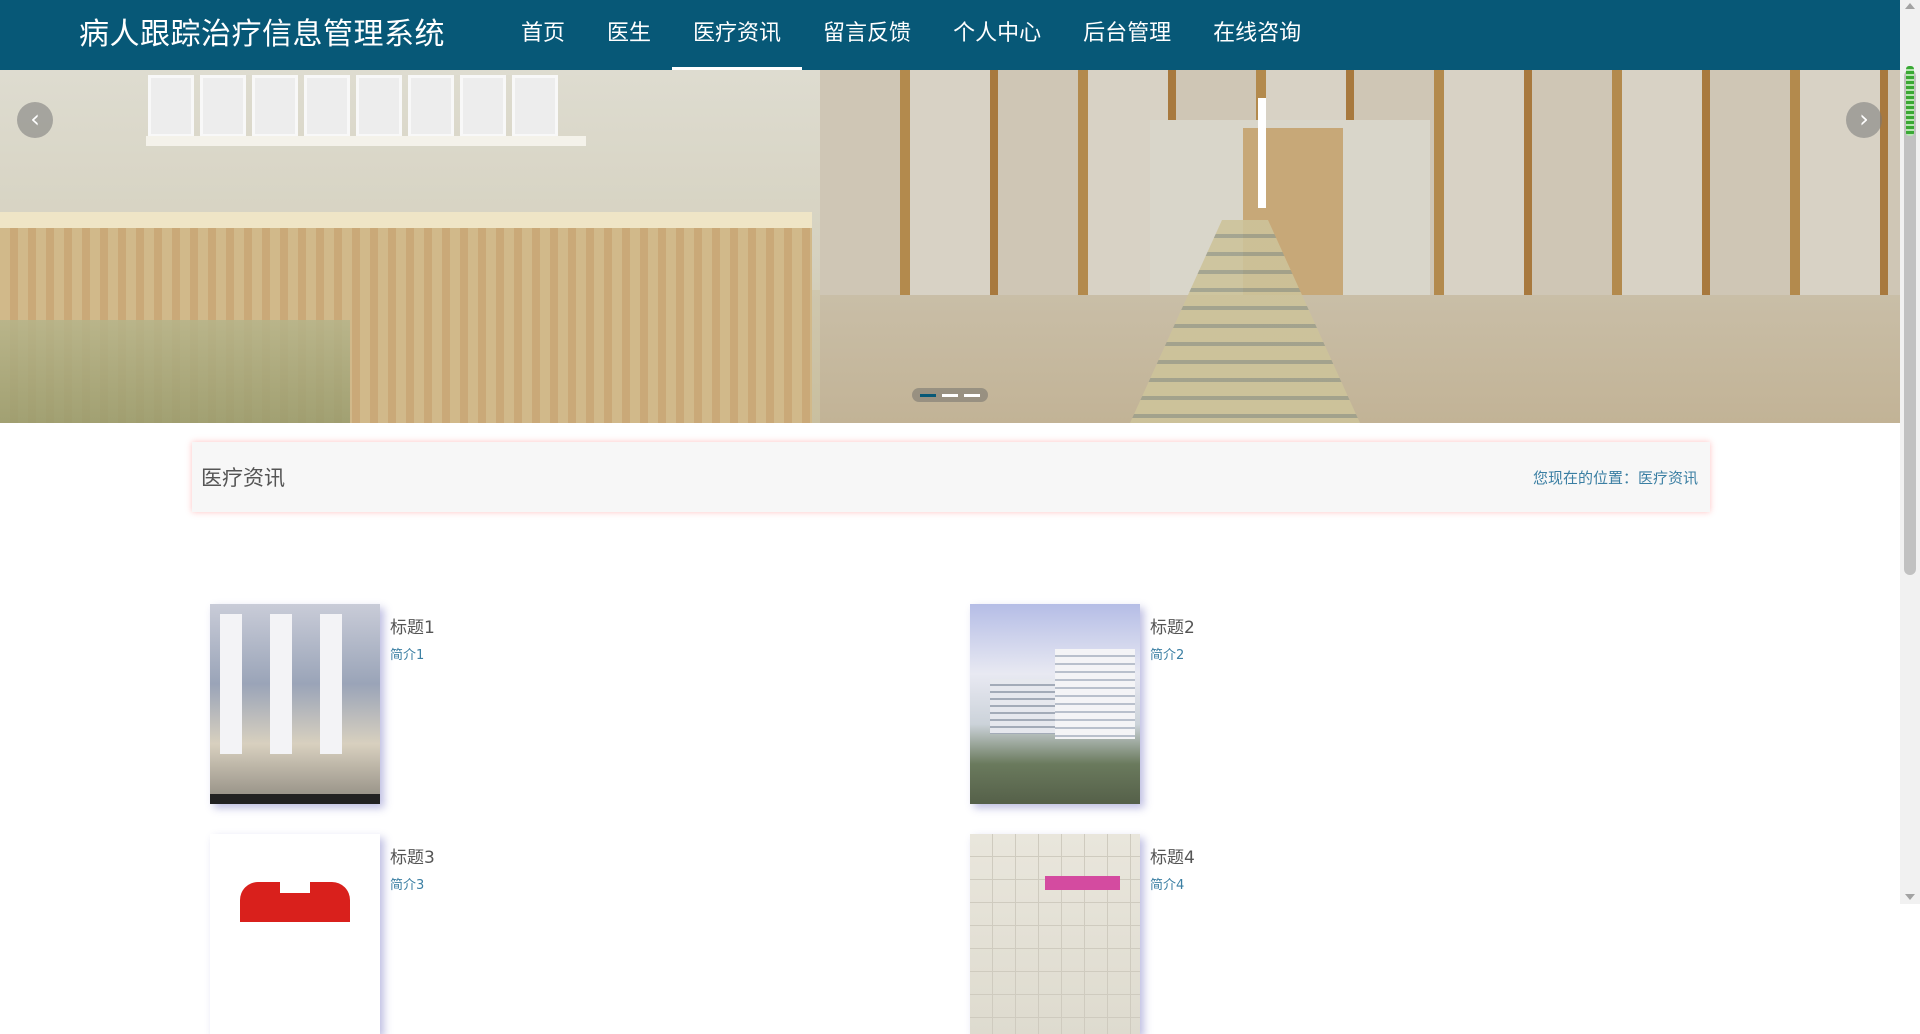 This screenshot has width=1920, height=1034. Describe the element at coordinates (1172, 625) in the screenshot. I see `news-title: 标题2` at that location.